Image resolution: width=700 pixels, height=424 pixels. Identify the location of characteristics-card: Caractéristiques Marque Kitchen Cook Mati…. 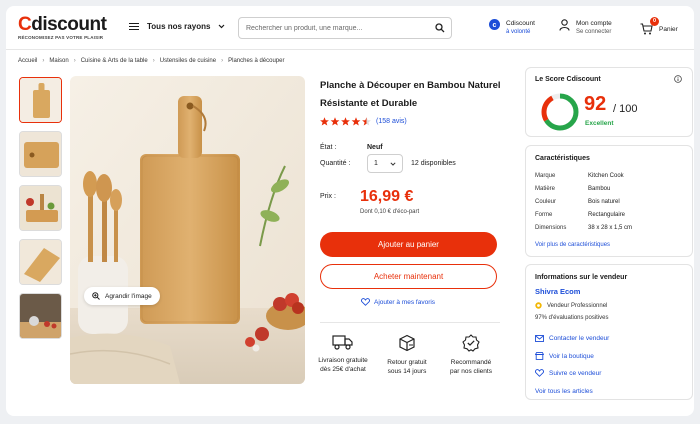
(609, 201).